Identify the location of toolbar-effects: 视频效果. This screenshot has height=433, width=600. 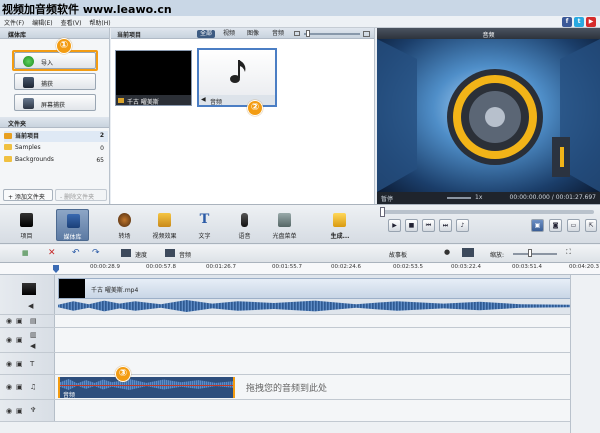
(164, 225).